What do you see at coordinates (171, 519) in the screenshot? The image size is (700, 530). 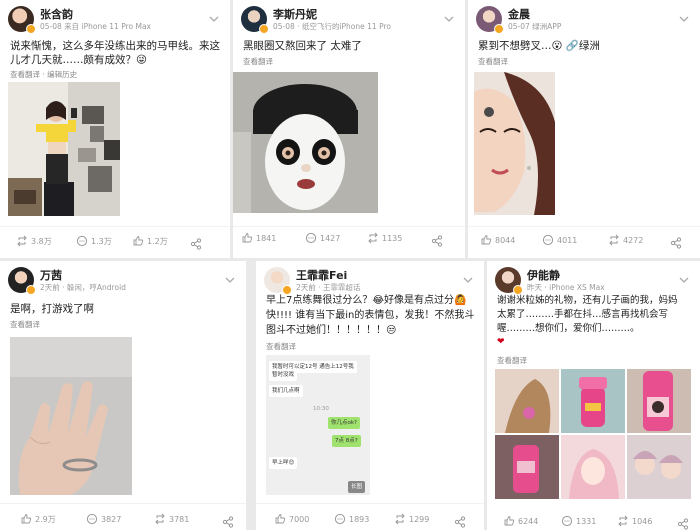 I see `repost-button: 3781` at bounding box center [171, 519].